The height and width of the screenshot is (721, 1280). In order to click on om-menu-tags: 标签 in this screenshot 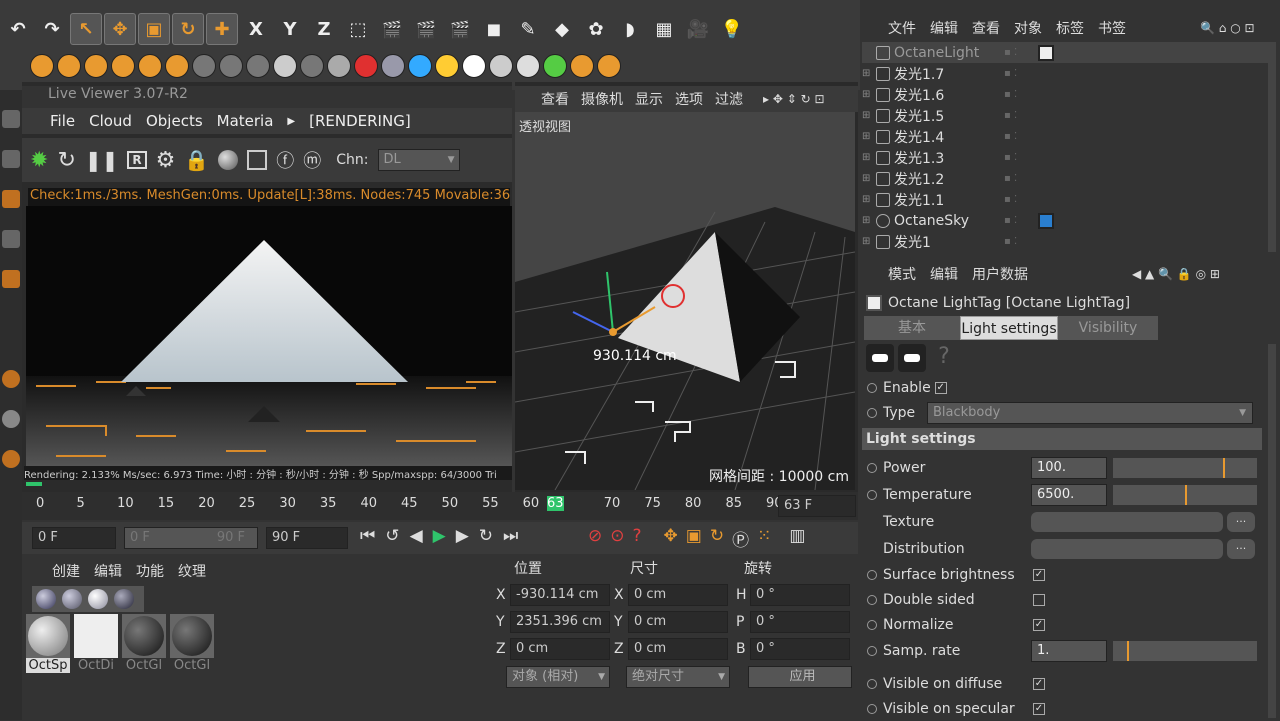, I will do `click(1070, 28)`.